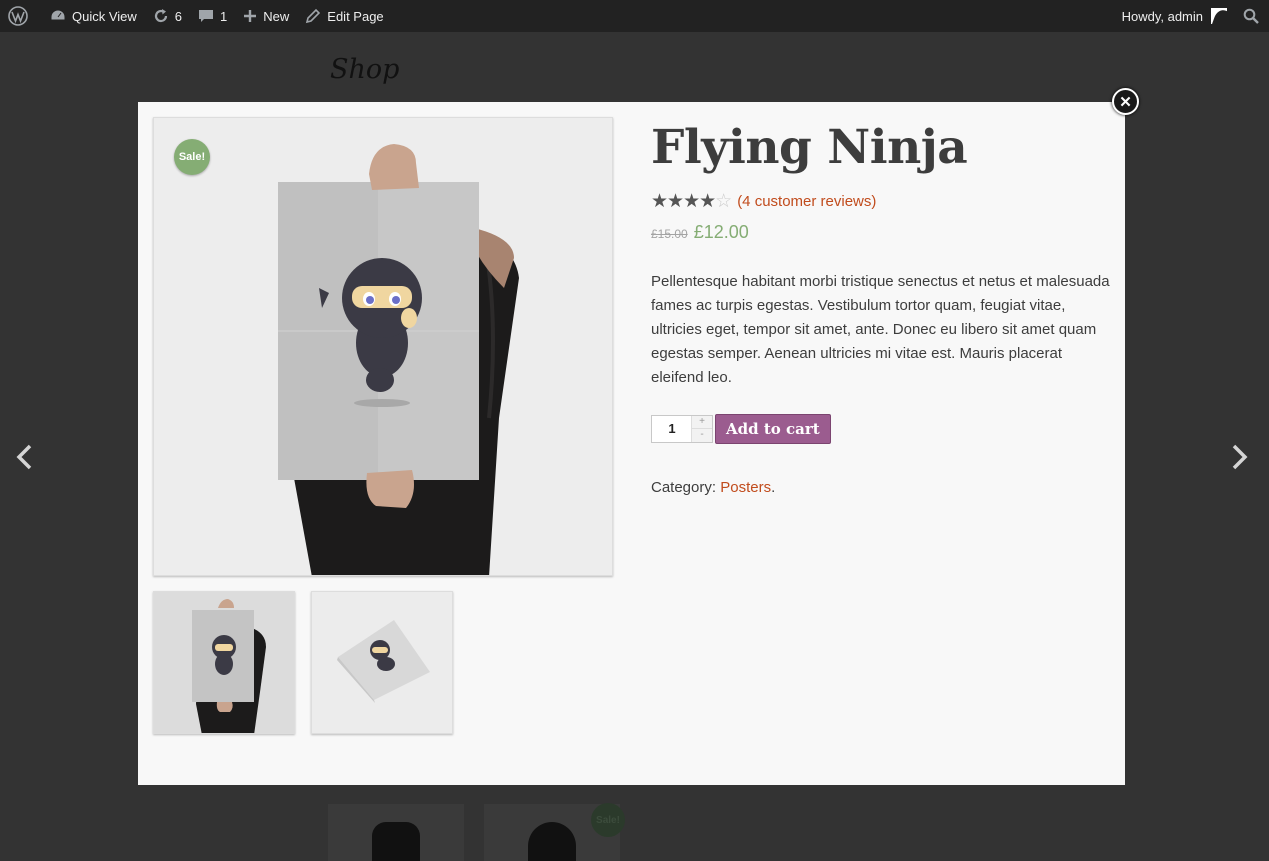 This screenshot has height=861, width=1269. What do you see at coordinates (773, 429) in the screenshot?
I see `add-to-cart-button: Add to cart` at bounding box center [773, 429].